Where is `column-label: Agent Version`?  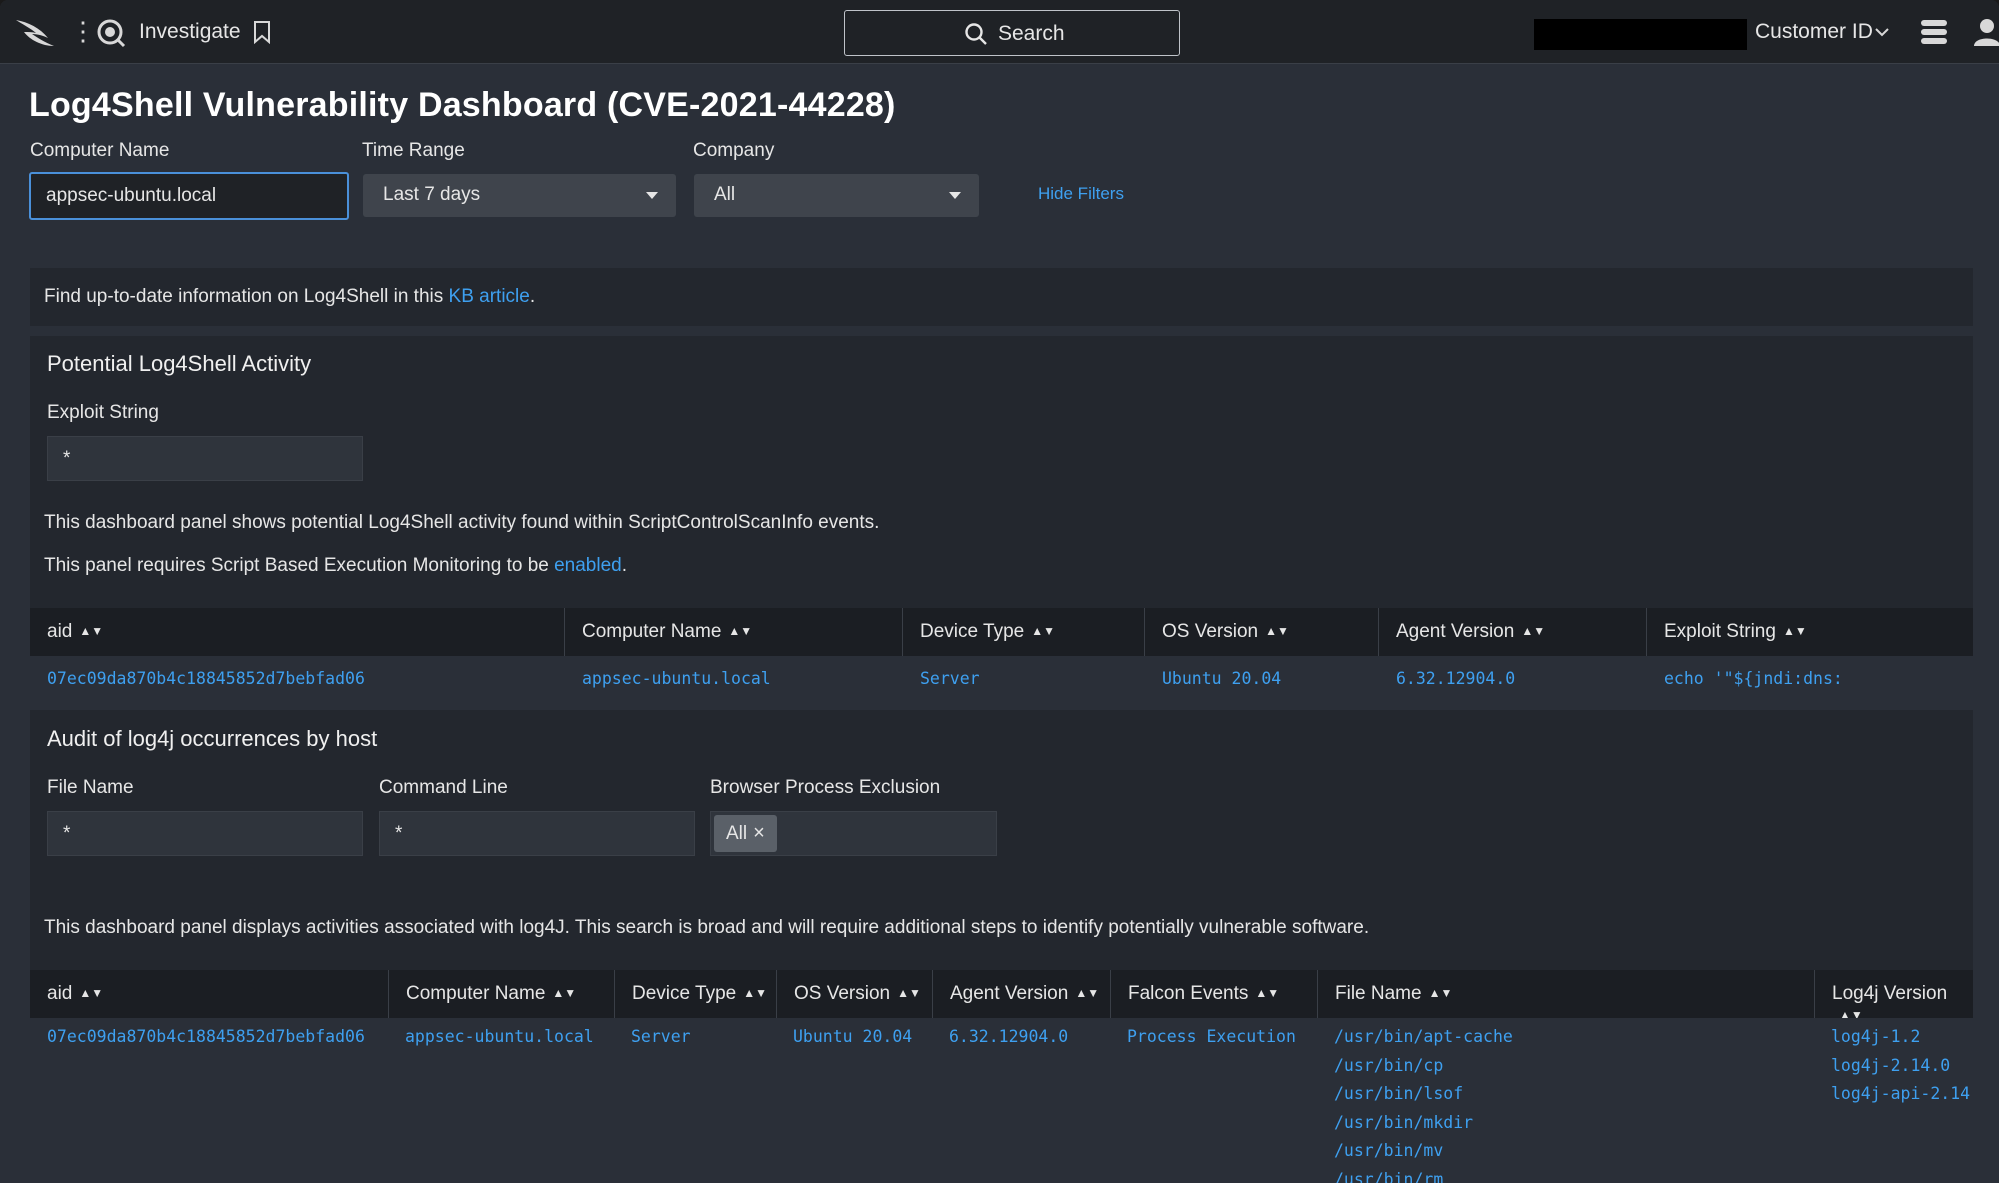
column-label: Agent Version is located at coordinates (1455, 631).